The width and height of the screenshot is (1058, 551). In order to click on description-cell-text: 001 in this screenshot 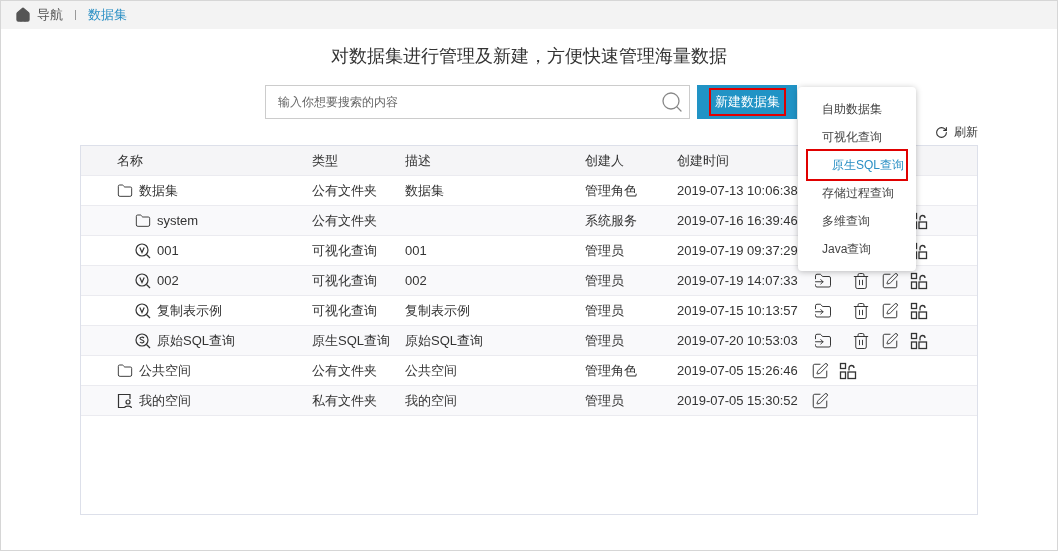, I will do `click(416, 250)`.